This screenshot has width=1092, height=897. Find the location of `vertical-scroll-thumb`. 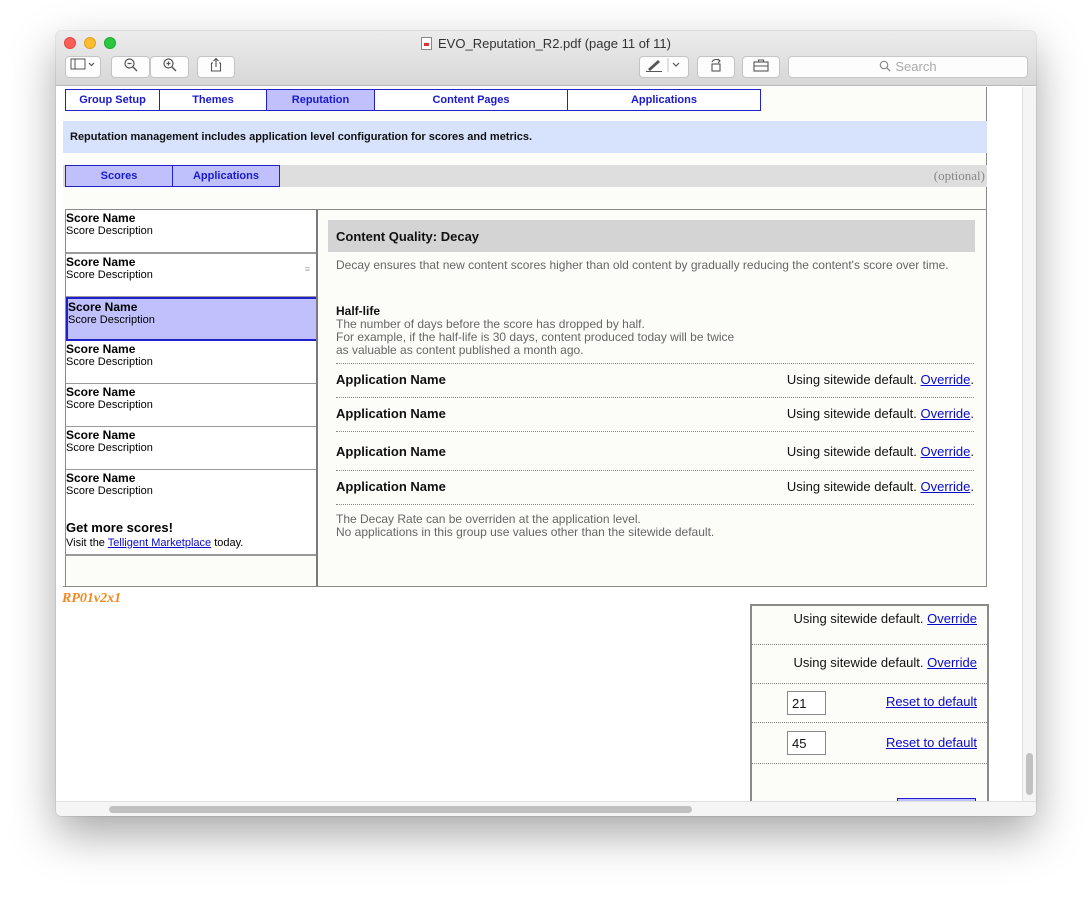

vertical-scroll-thumb is located at coordinates (1029, 774).